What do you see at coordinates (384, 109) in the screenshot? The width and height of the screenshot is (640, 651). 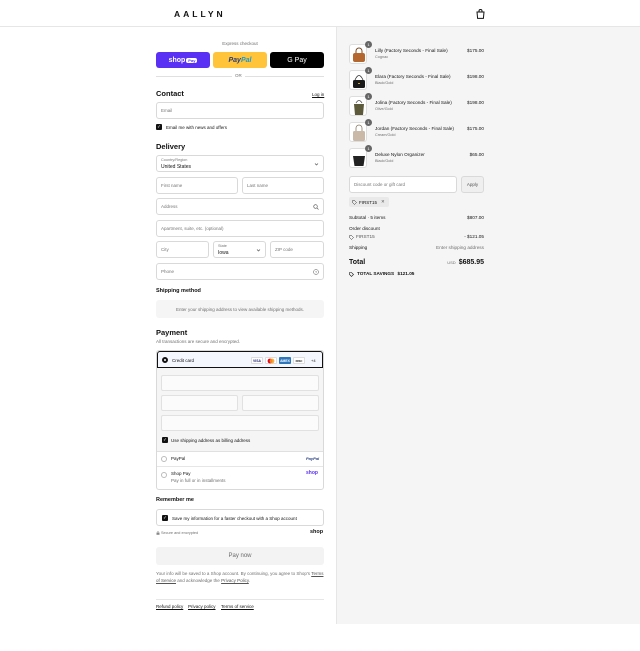 I see `item-variant: Olive/Gold` at bounding box center [384, 109].